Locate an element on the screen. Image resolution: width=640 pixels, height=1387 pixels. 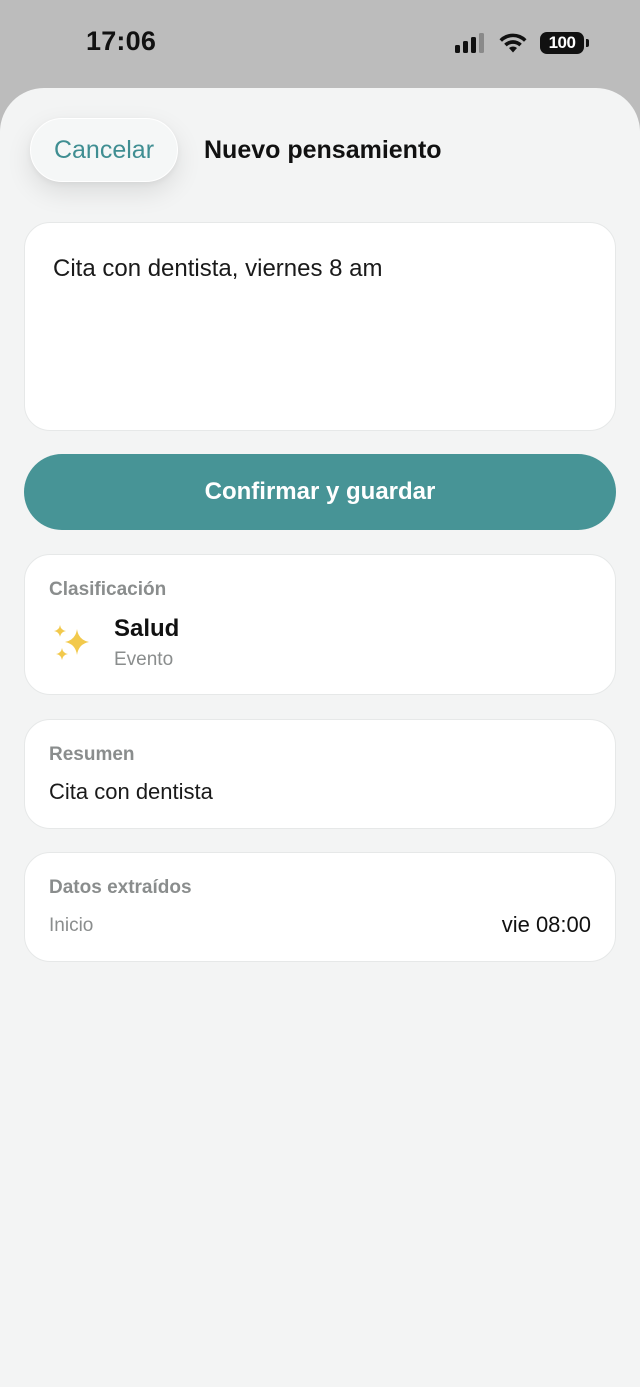
cancel-button: Cancelar is located at coordinates (104, 150).